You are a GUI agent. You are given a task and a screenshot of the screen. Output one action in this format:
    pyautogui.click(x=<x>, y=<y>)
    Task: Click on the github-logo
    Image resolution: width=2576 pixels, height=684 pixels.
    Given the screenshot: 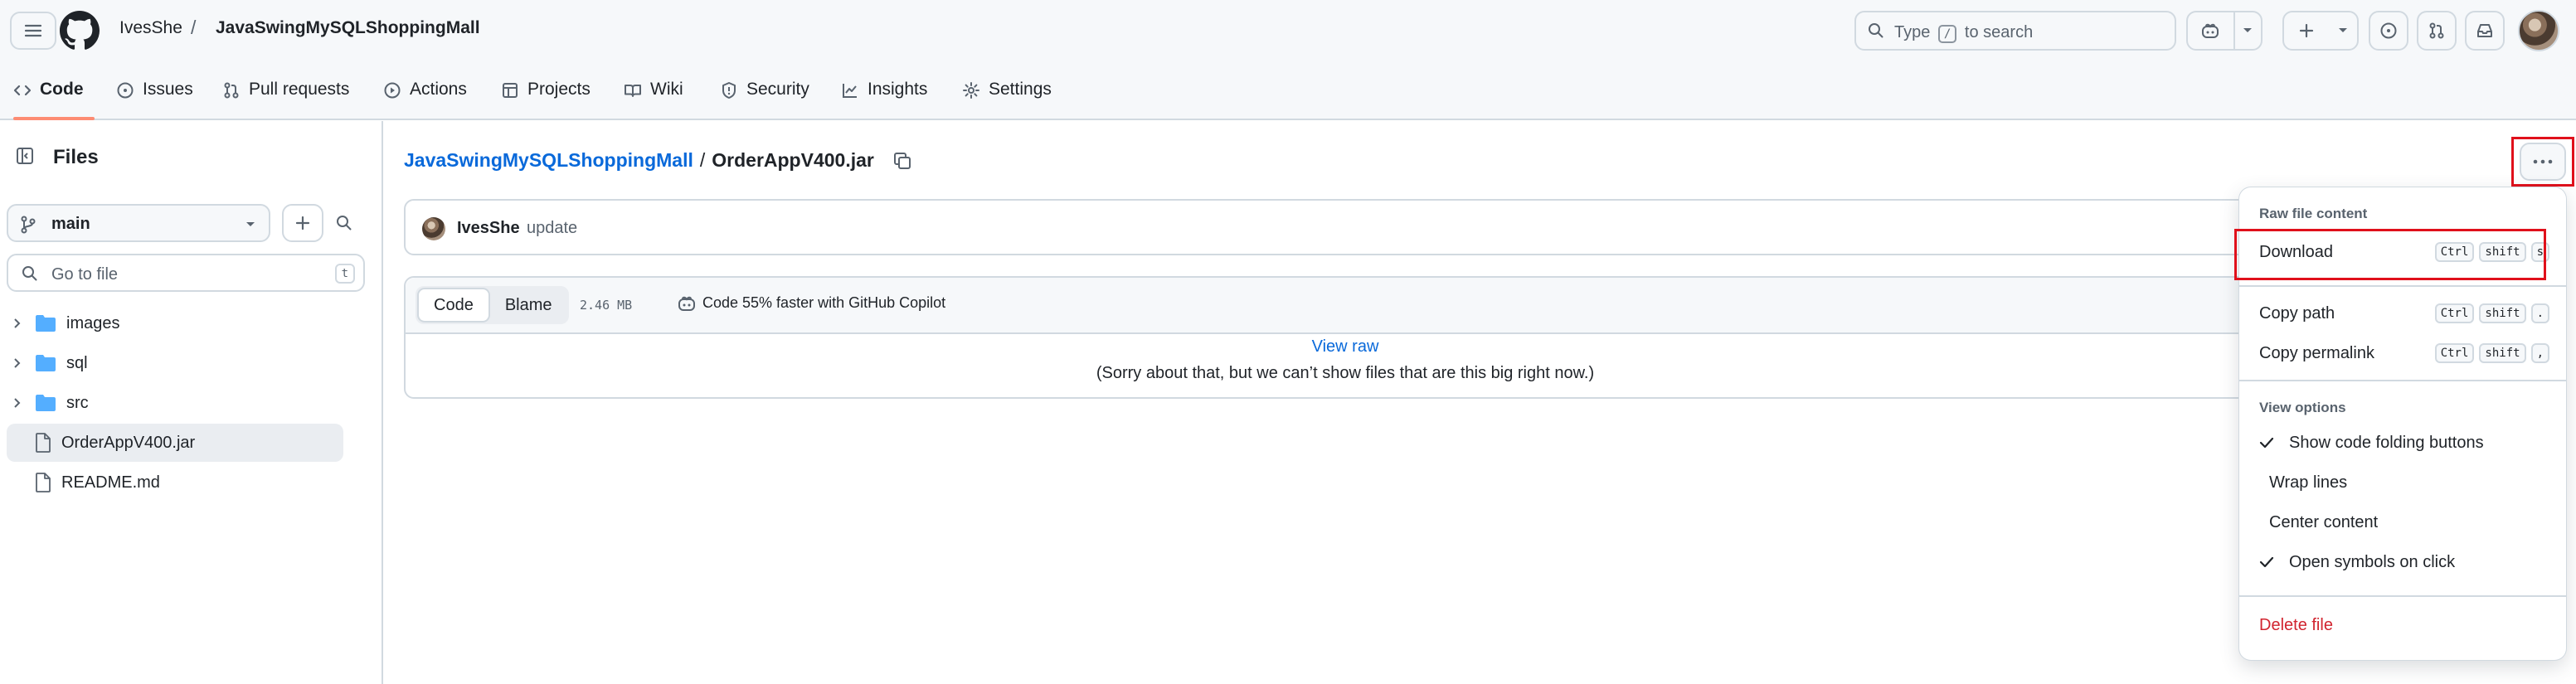 What is the action you would take?
    pyautogui.click(x=80, y=31)
    